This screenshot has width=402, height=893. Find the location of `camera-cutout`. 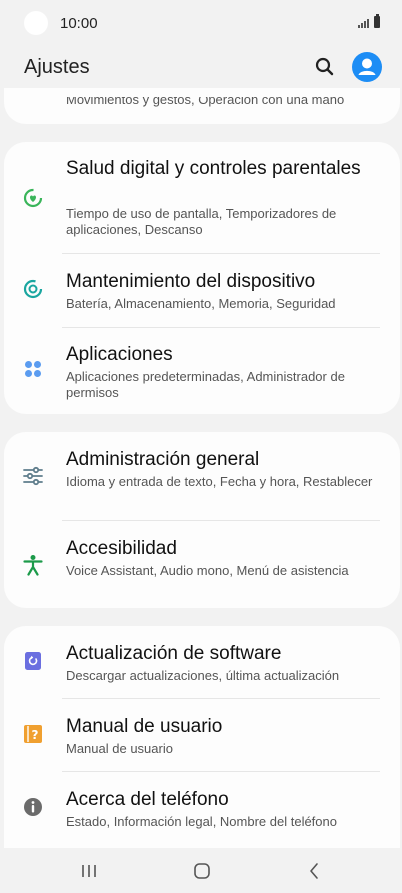

camera-cutout is located at coordinates (36, 23).